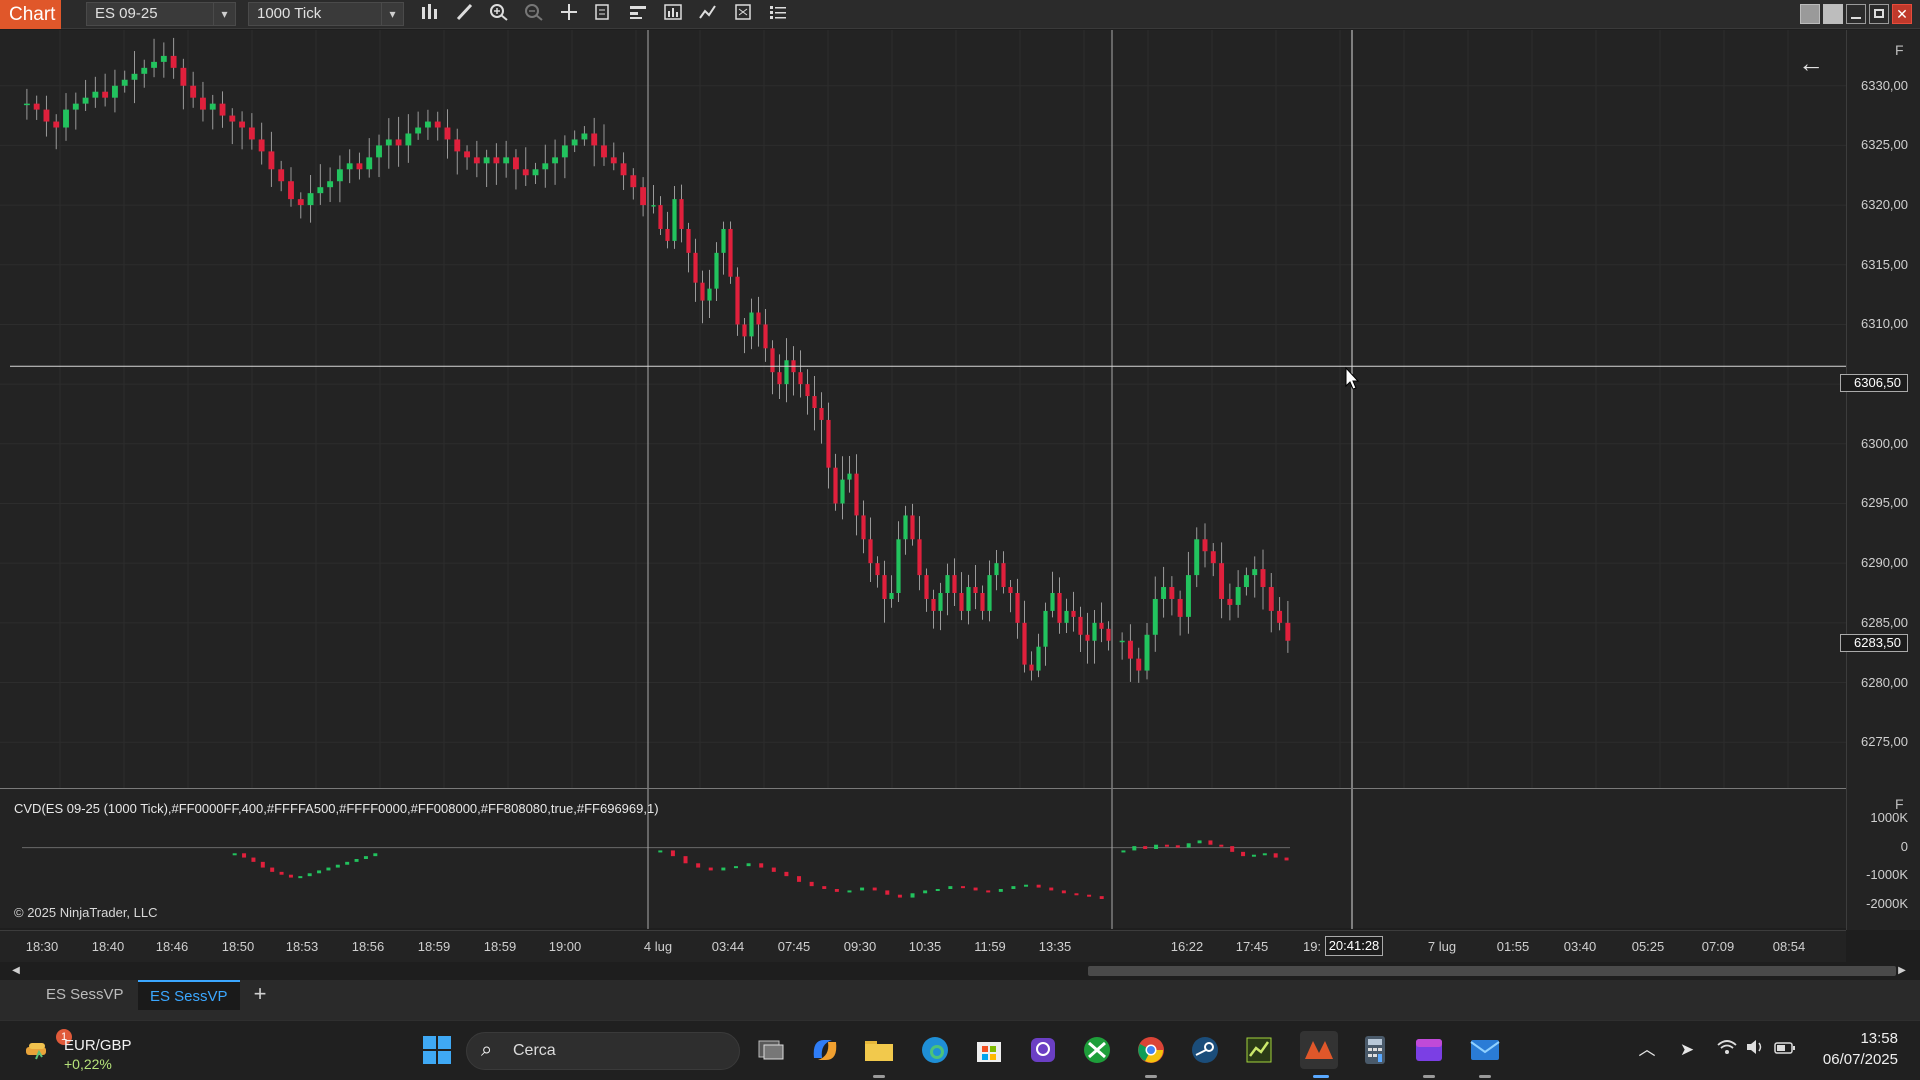 Image resolution: width=1920 pixels, height=1080 pixels. I want to click on ninjatrader-icon, so click(1319, 1050).